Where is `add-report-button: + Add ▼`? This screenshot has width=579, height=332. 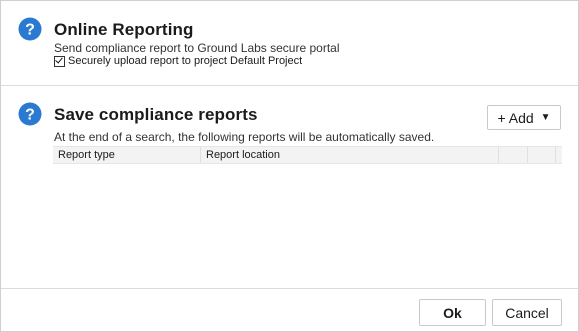
add-report-button: + Add ▼ is located at coordinates (524, 117).